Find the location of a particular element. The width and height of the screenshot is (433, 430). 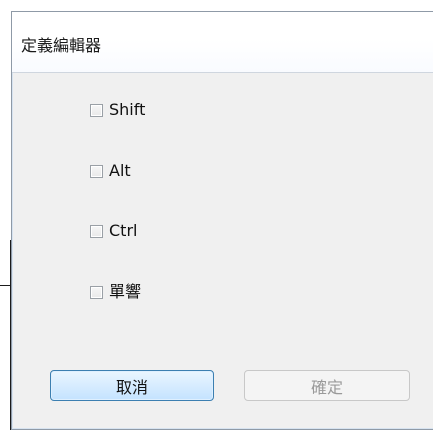

ok-button-label: 確定 is located at coordinates (326, 387).